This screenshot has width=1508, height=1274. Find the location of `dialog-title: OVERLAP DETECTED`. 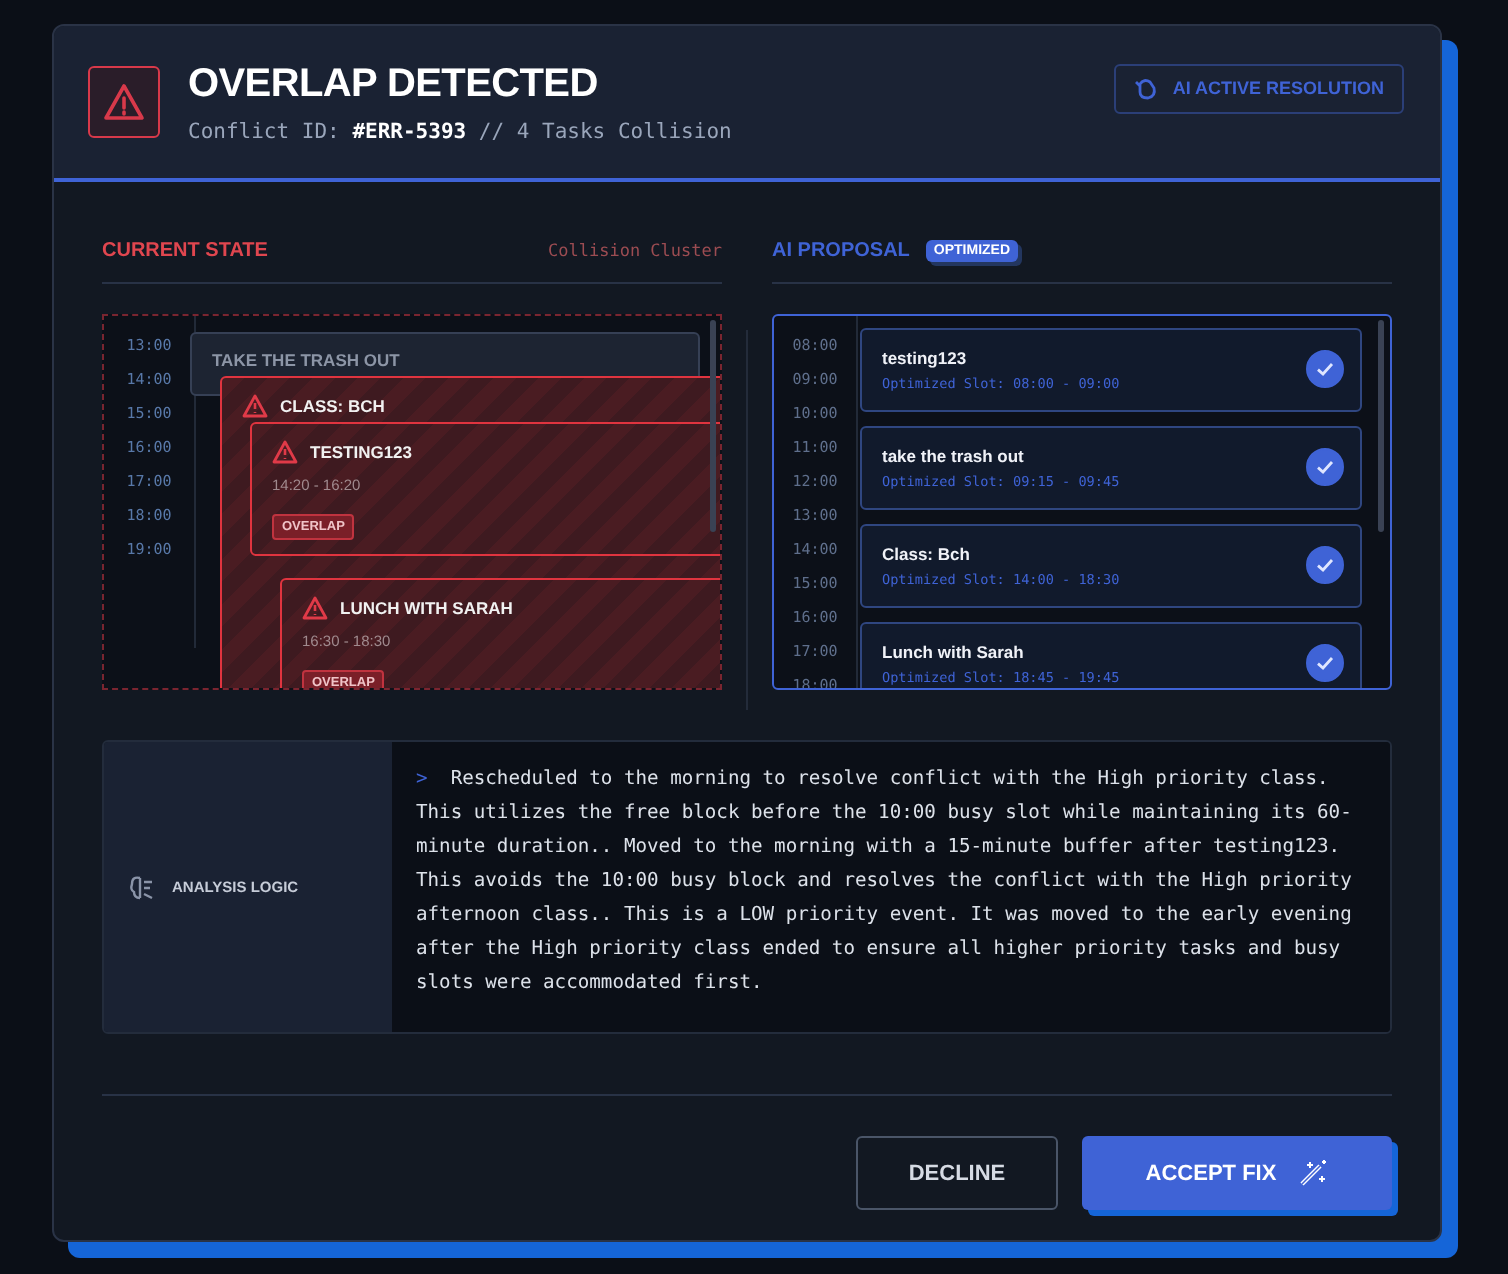

dialog-title: OVERLAP DETECTED is located at coordinates (394, 84).